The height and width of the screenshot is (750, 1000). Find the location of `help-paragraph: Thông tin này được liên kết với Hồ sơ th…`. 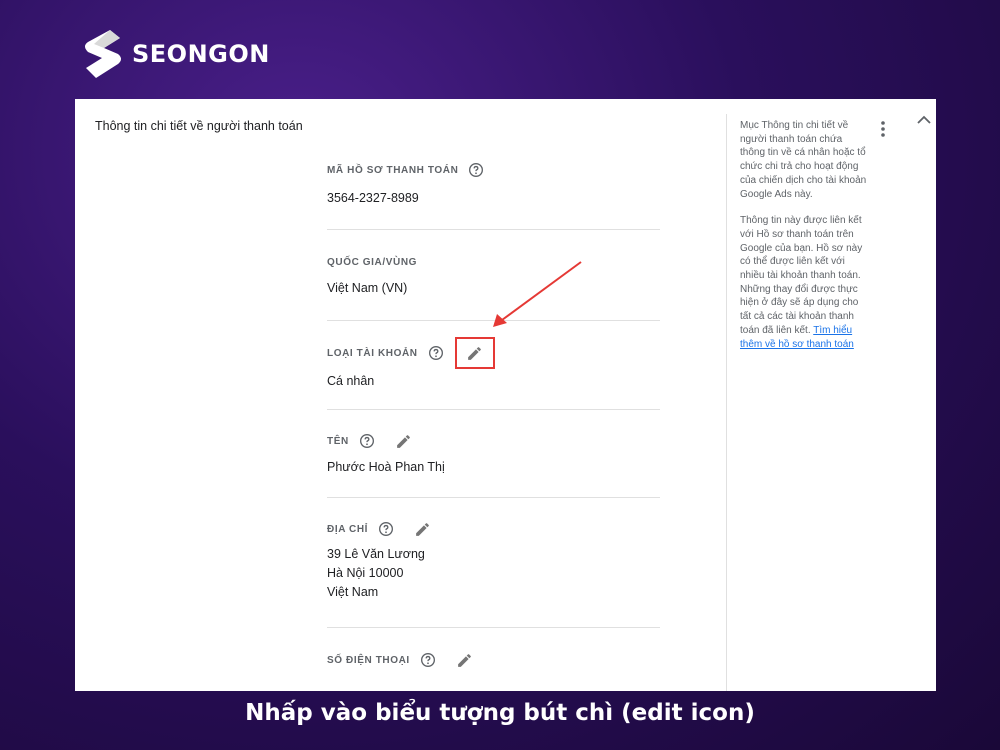

help-paragraph: Thông tin này được liên kết với Hồ sơ th… is located at coordinates (801, 282).